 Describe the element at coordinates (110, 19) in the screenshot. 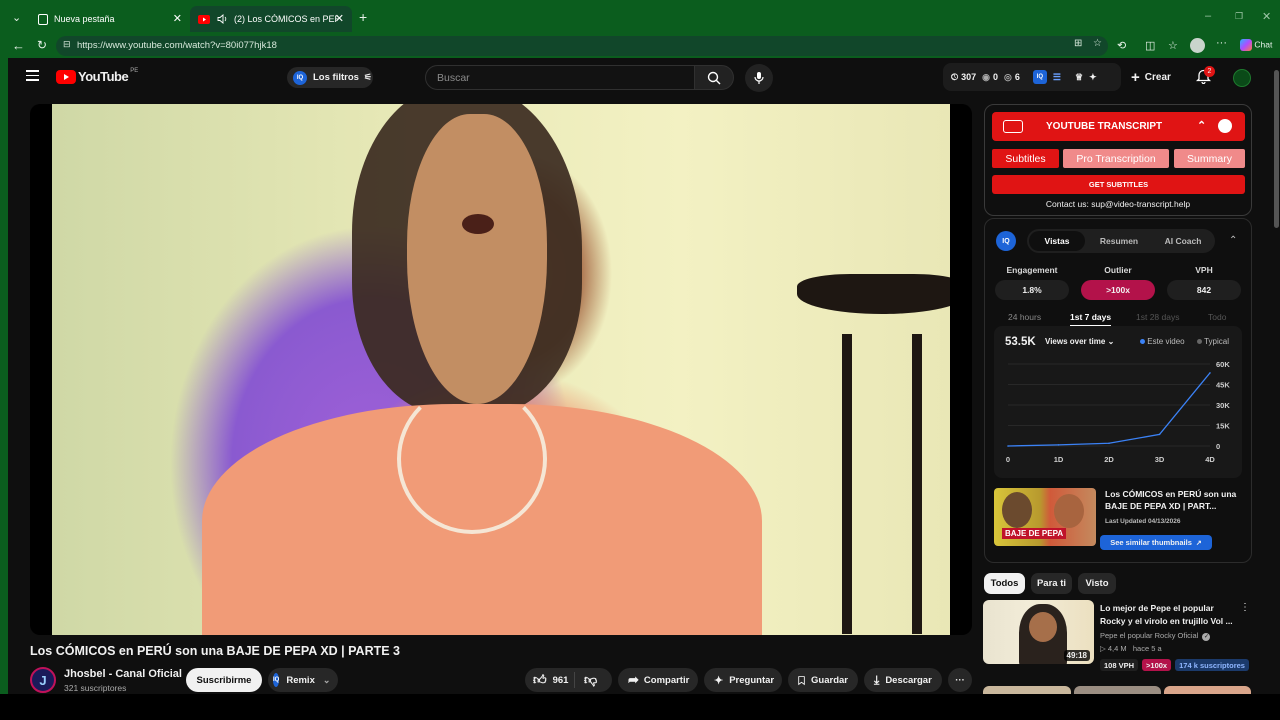

I see `tab-new: Nueva pestaña ✕` at that location.